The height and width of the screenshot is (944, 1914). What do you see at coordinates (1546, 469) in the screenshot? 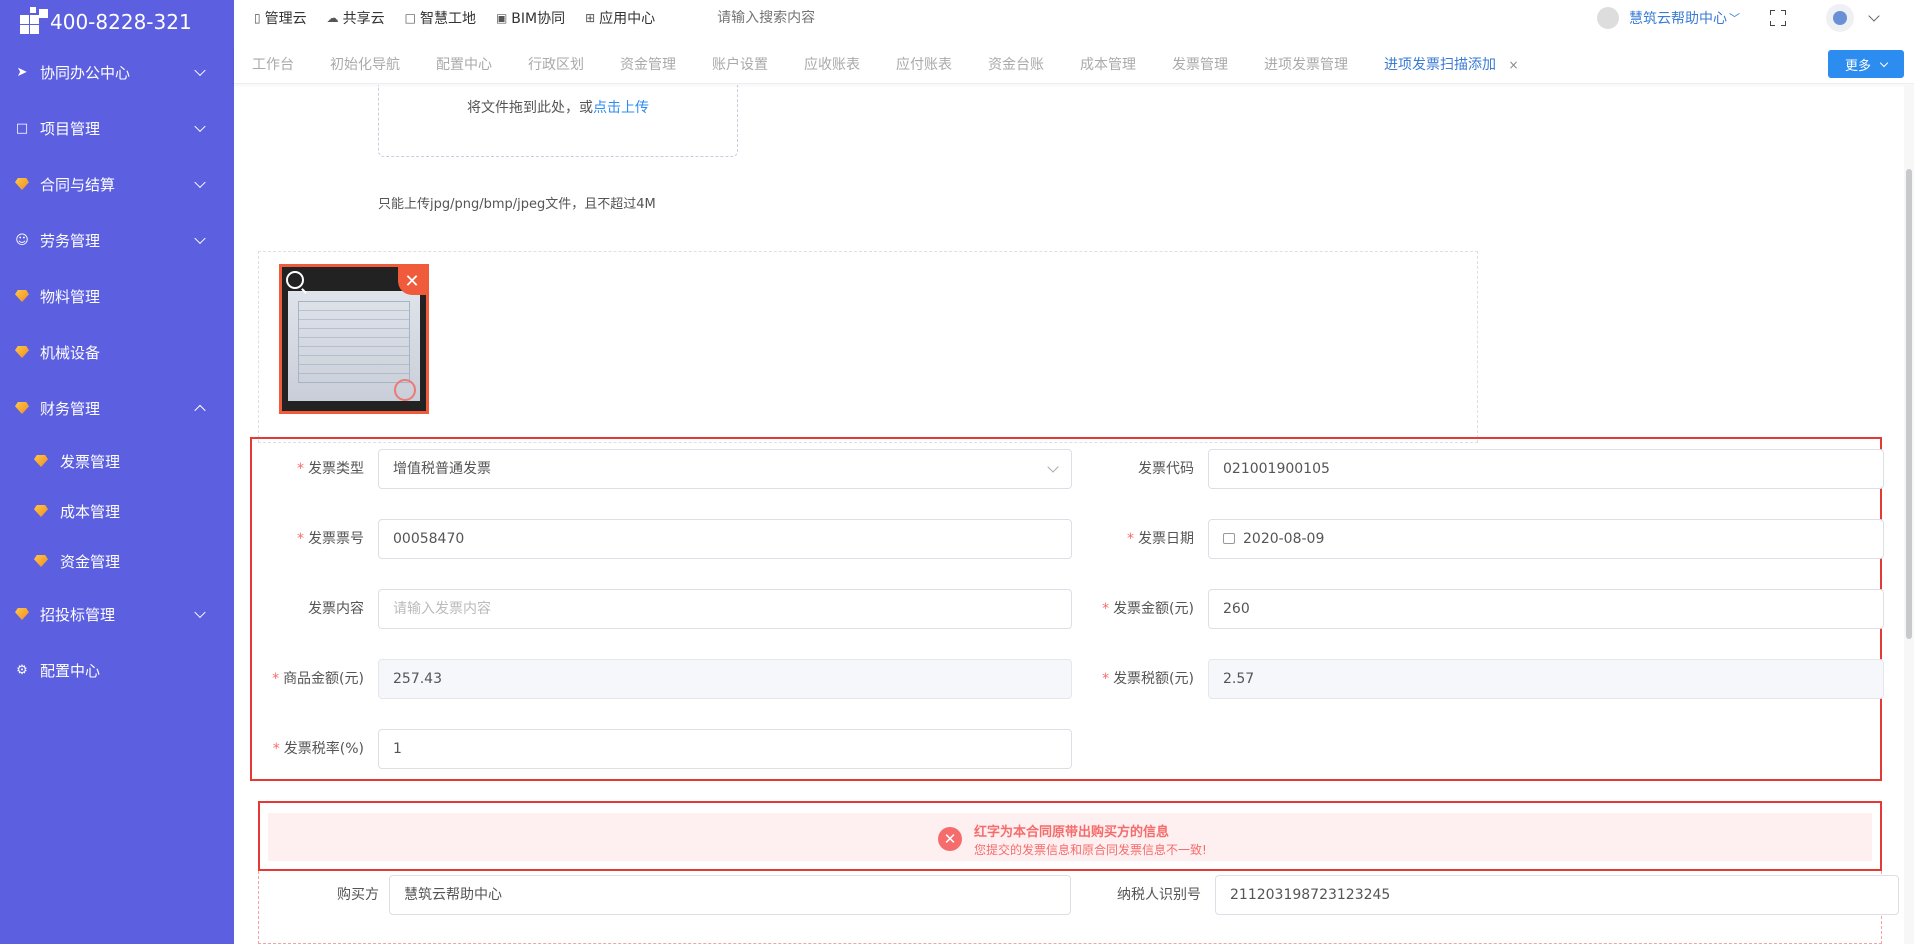
I see `invoice-code-field: 021001900105` at bounding box center [1546, 469].